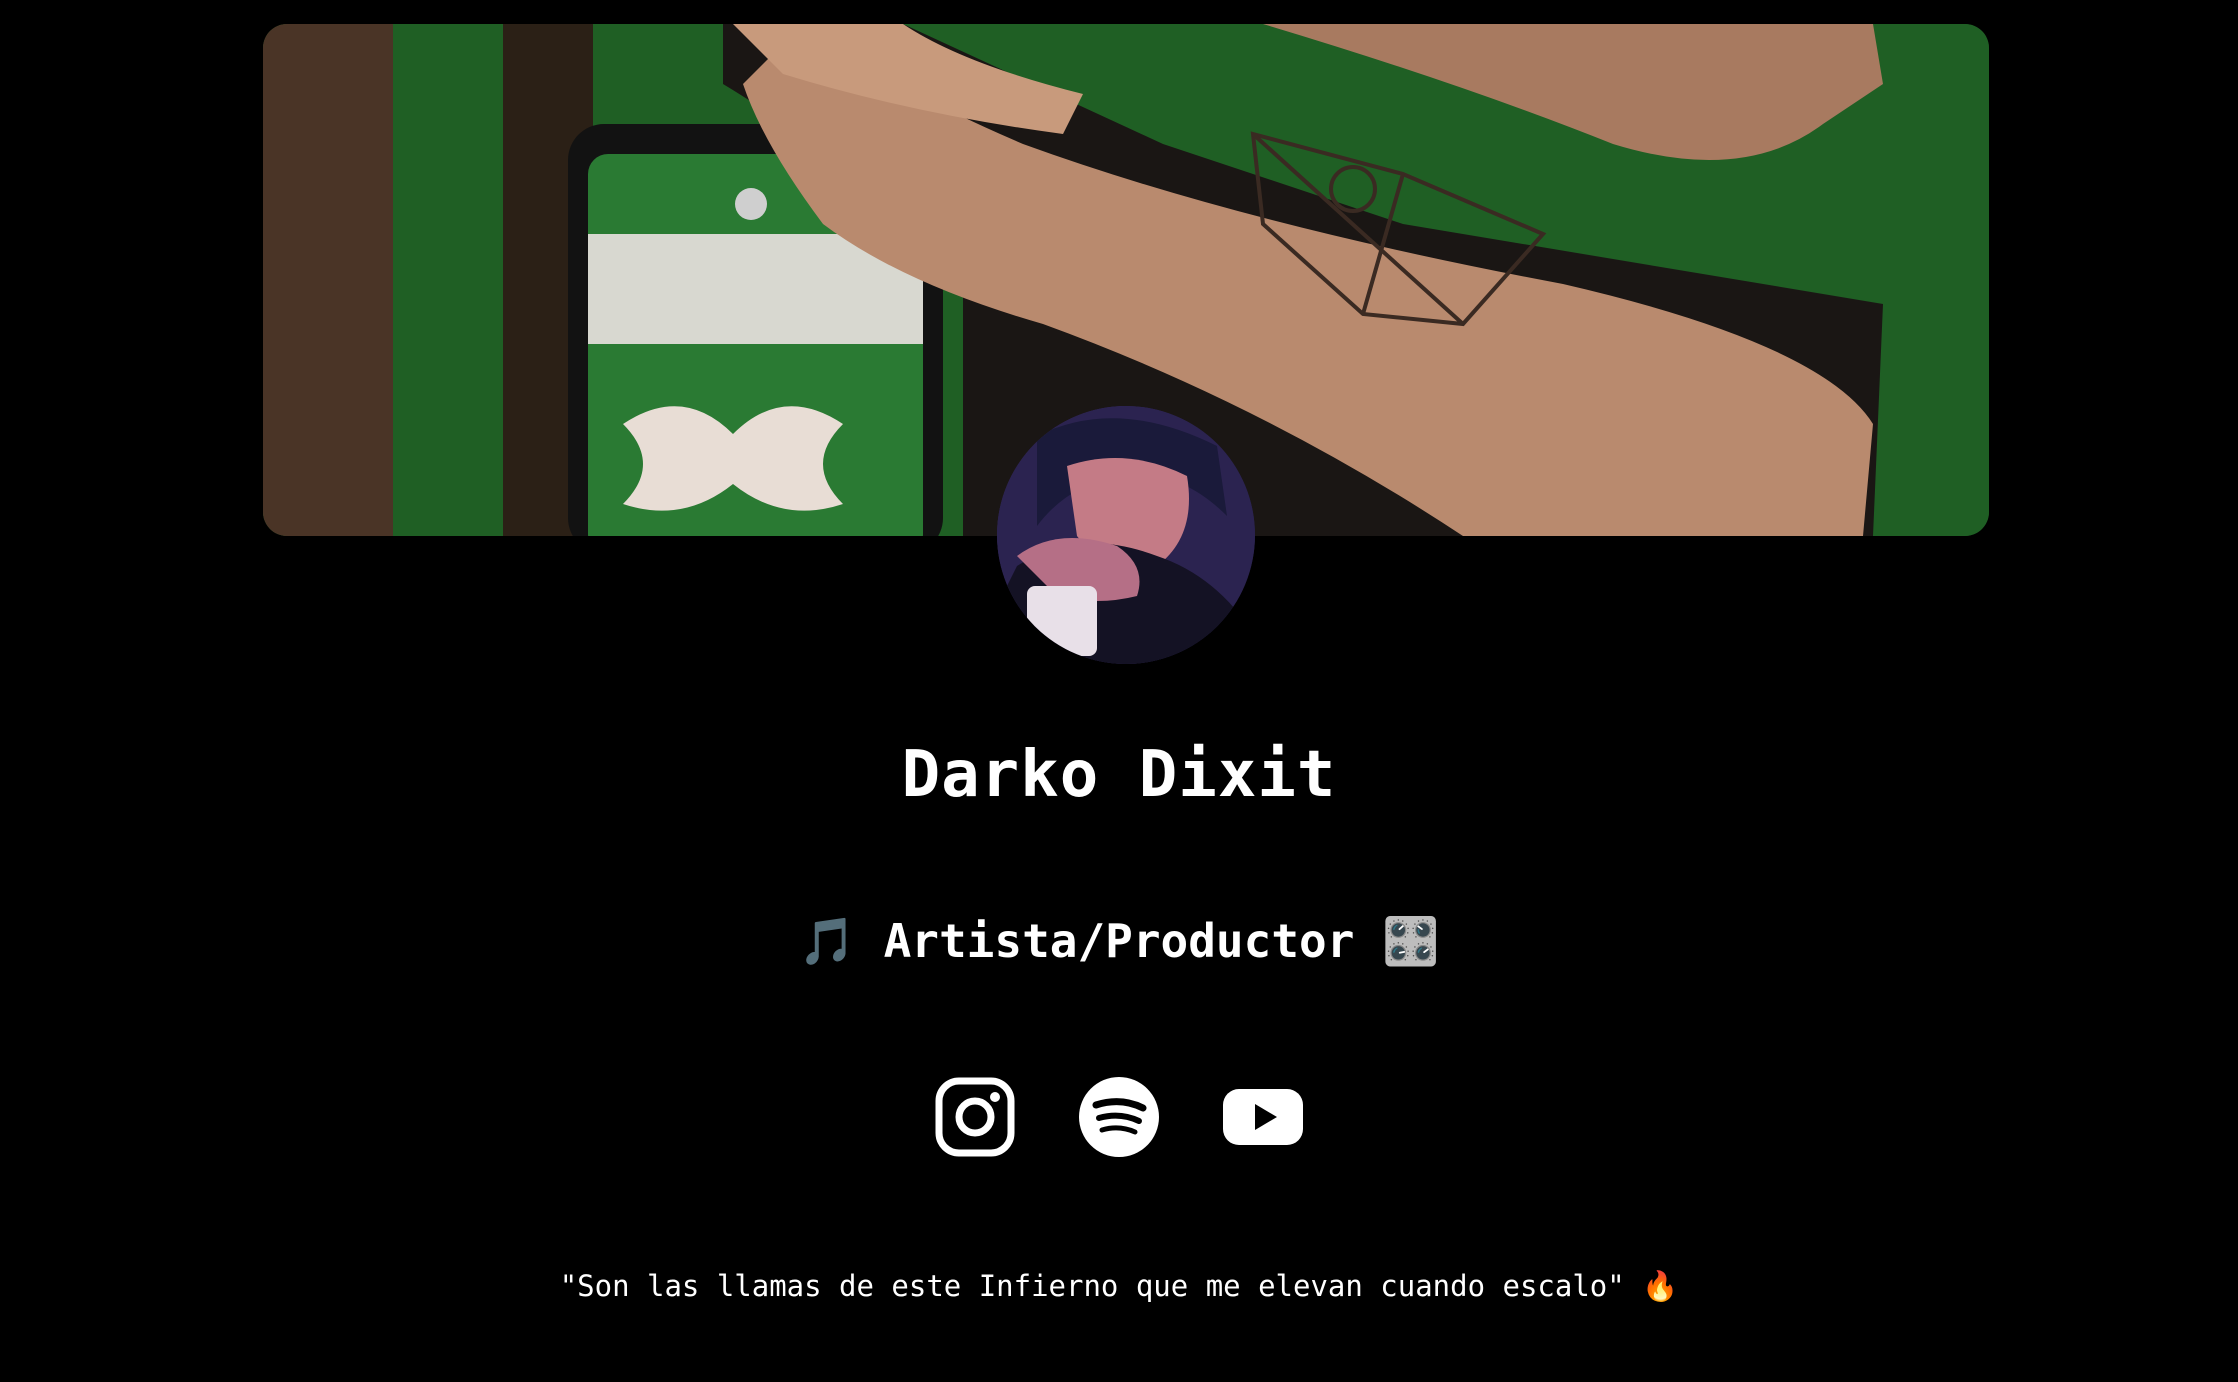 This screenshot has width=2238, height=1382. Describe the element at coordinates (1411, 941) in the screenshot. I see `control-knobs-icon: 🎛️` at that location.